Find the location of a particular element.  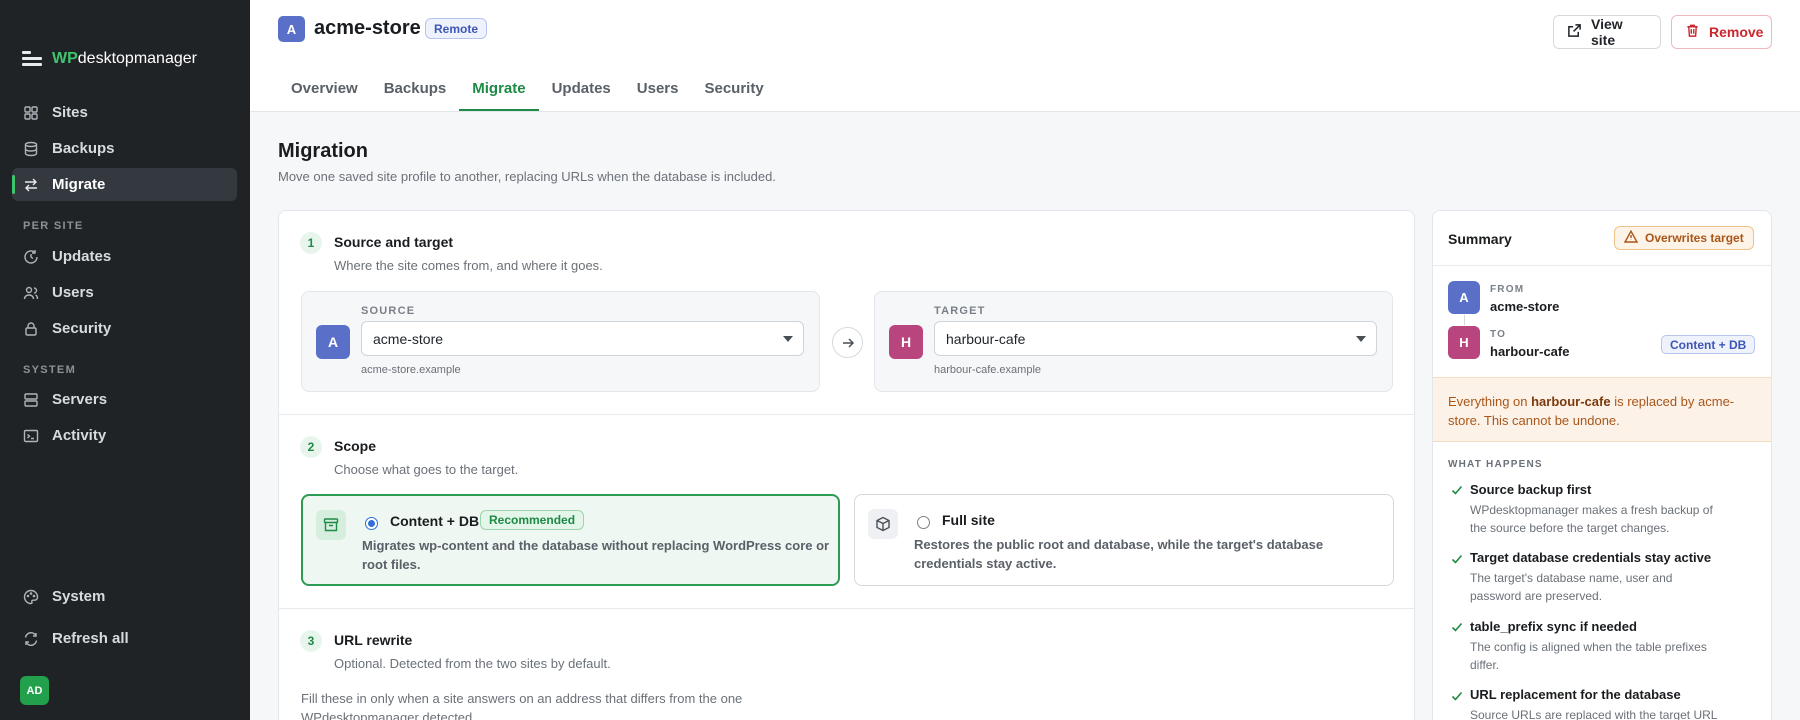

view-site-button: View site is located at coordinates (1607, 32).